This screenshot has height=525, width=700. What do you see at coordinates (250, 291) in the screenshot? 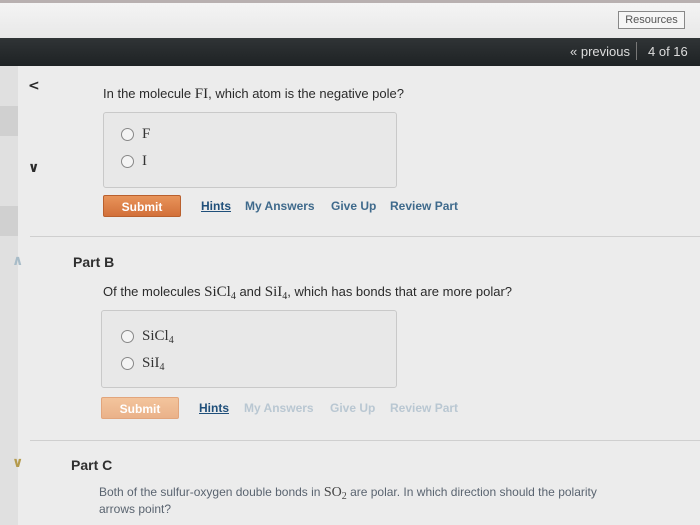
I see `question-text: and` at bounding box center [250, 291].